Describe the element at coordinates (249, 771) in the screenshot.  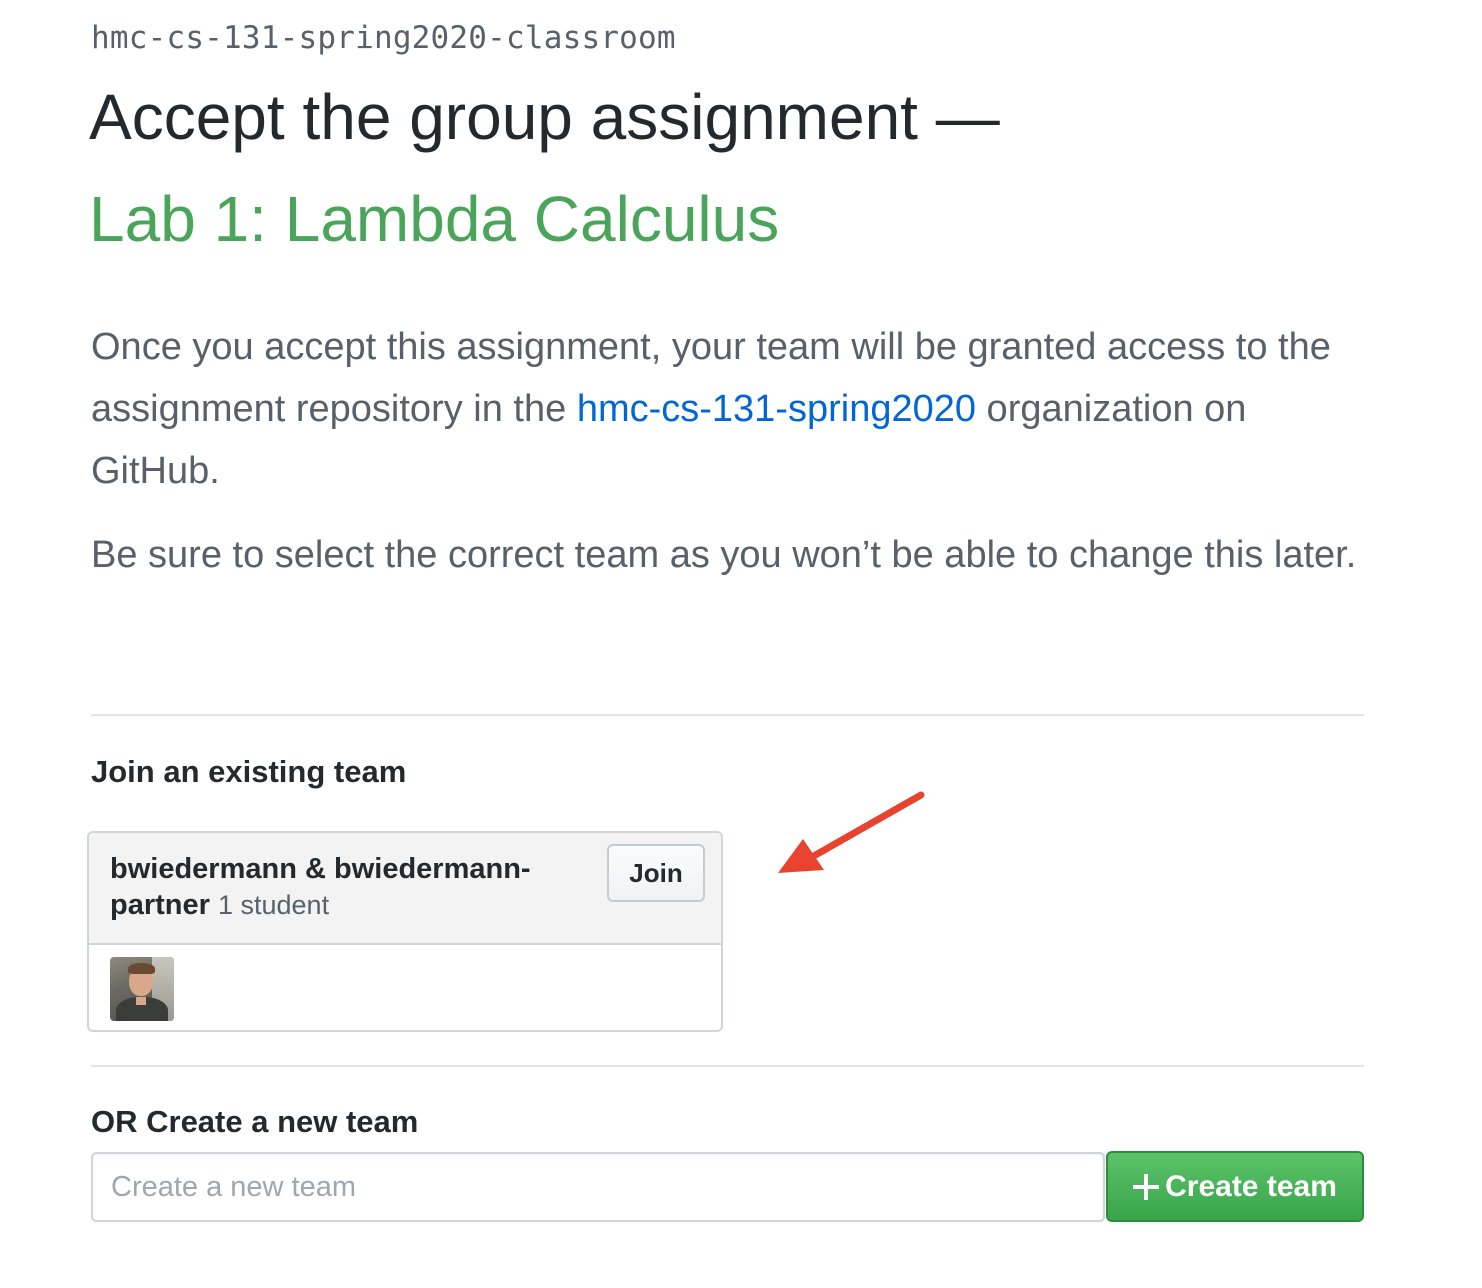
I see `join-team-heading: Join an existing team` at that location.